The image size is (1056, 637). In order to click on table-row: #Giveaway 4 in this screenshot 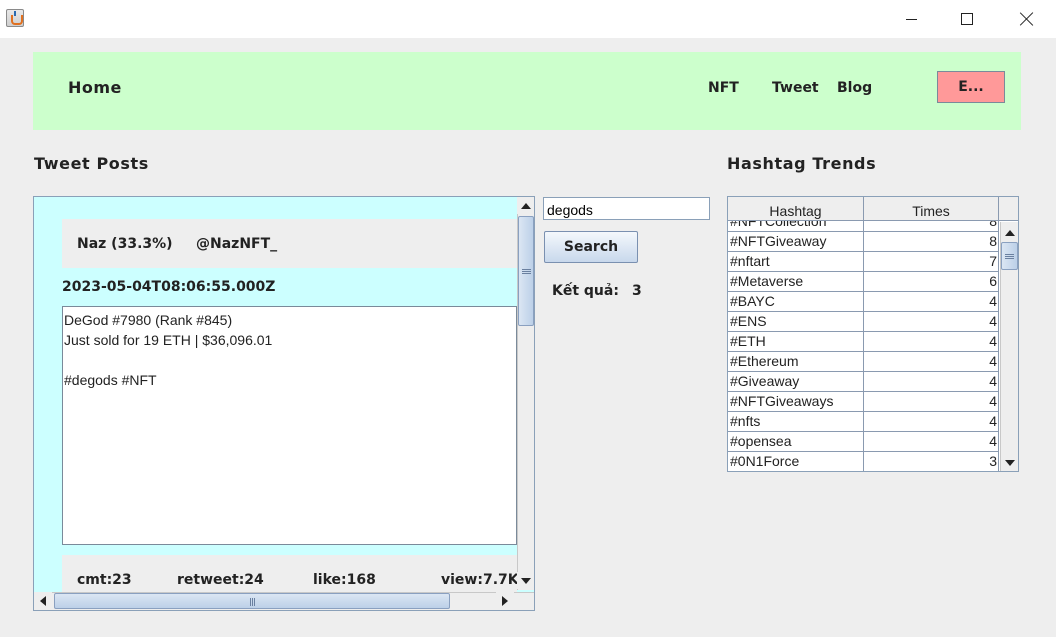, I will do `click(863, 382)`.